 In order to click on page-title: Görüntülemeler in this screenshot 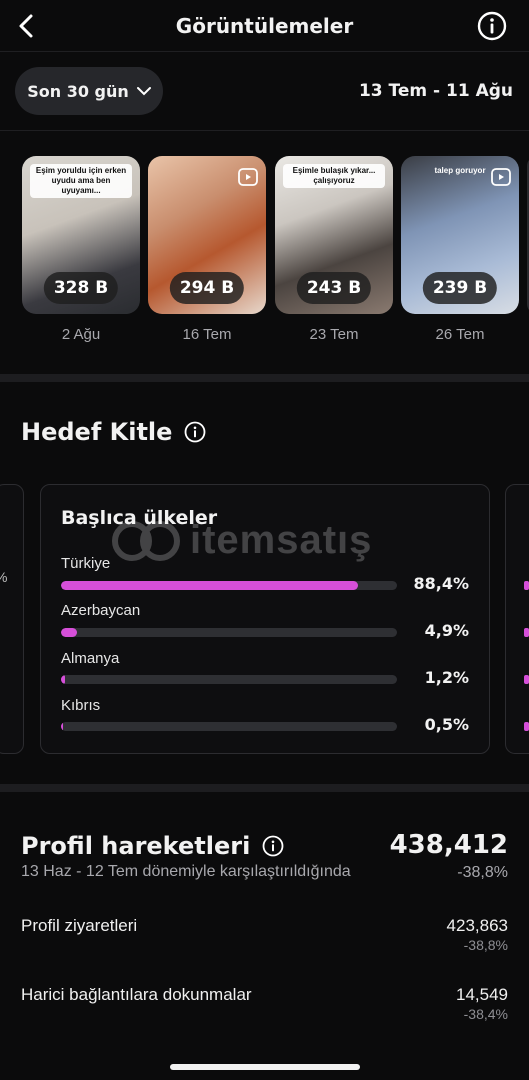, I will do `click(264, 26)`.